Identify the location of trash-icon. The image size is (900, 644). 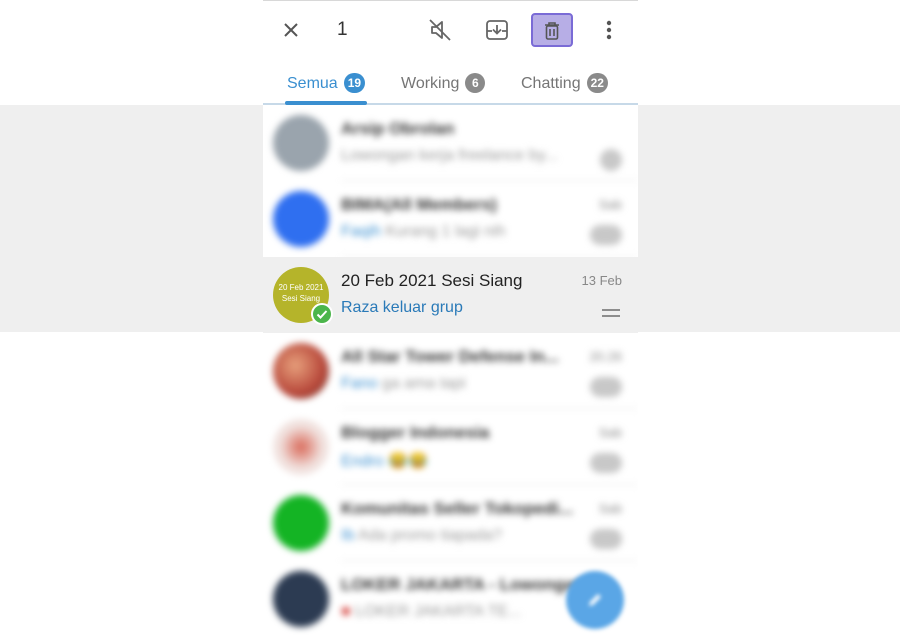
(552, 31).